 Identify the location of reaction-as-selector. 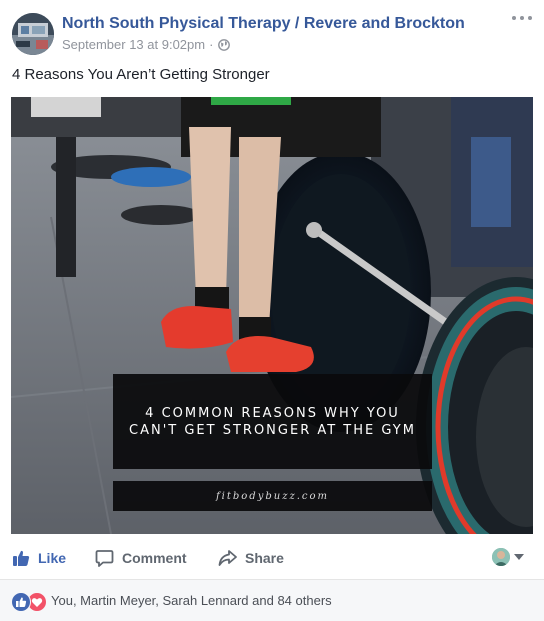
(508, 557).